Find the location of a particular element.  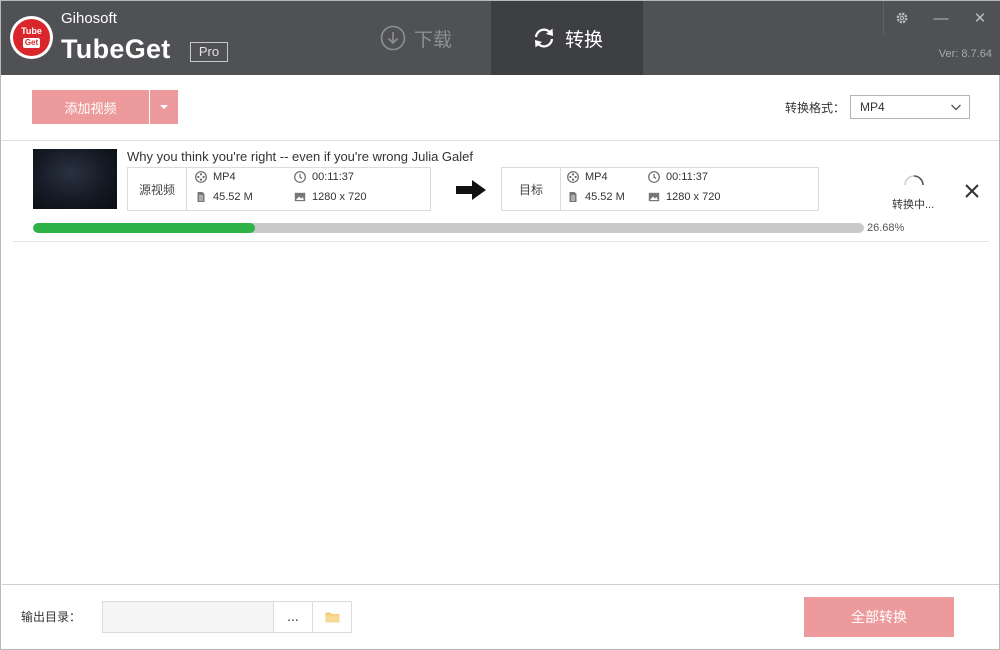

convert-icon is located at coordinates (544, 38).